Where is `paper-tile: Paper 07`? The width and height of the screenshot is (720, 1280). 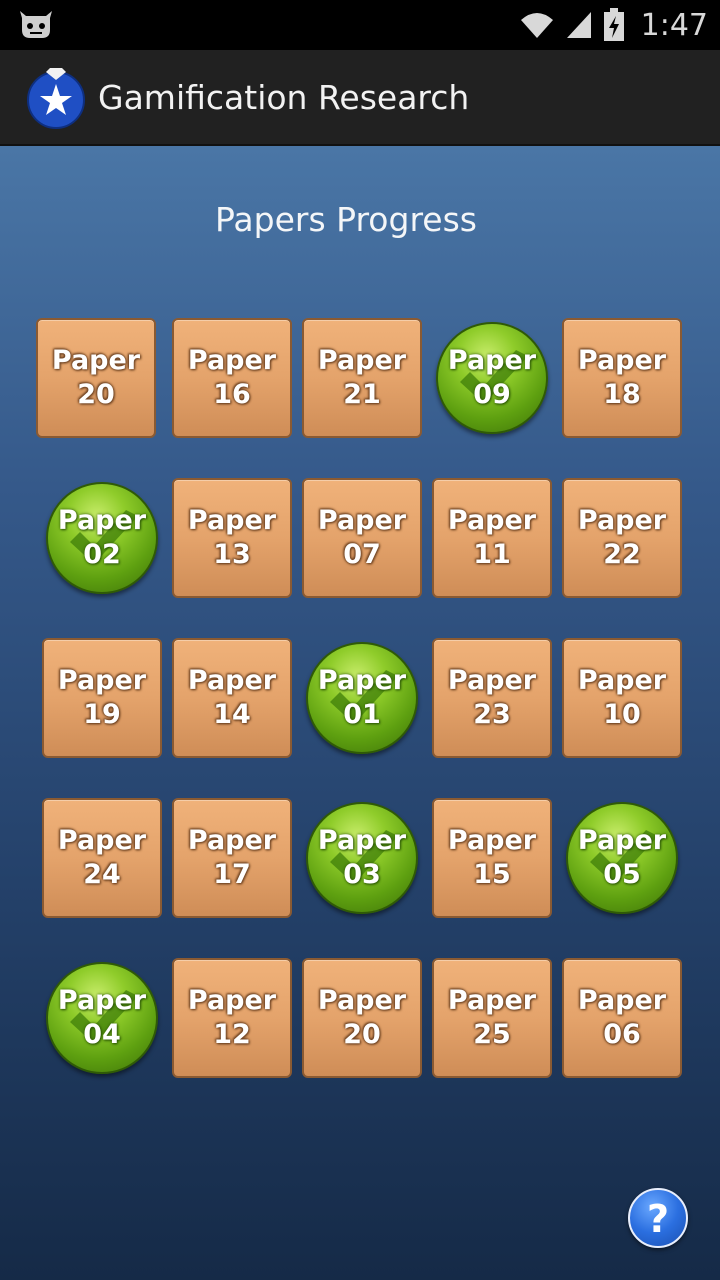
paper-tile: Paper 07 is located at coordinates (362, 538).